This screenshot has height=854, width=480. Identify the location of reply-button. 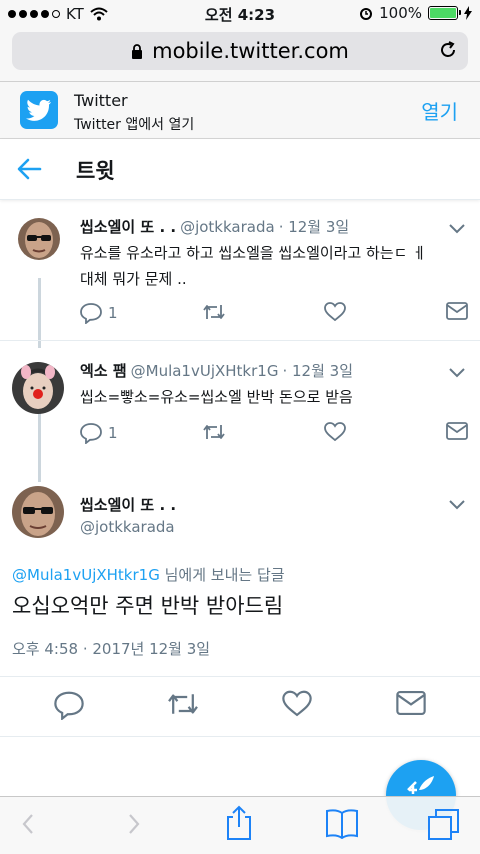
(69, 707).